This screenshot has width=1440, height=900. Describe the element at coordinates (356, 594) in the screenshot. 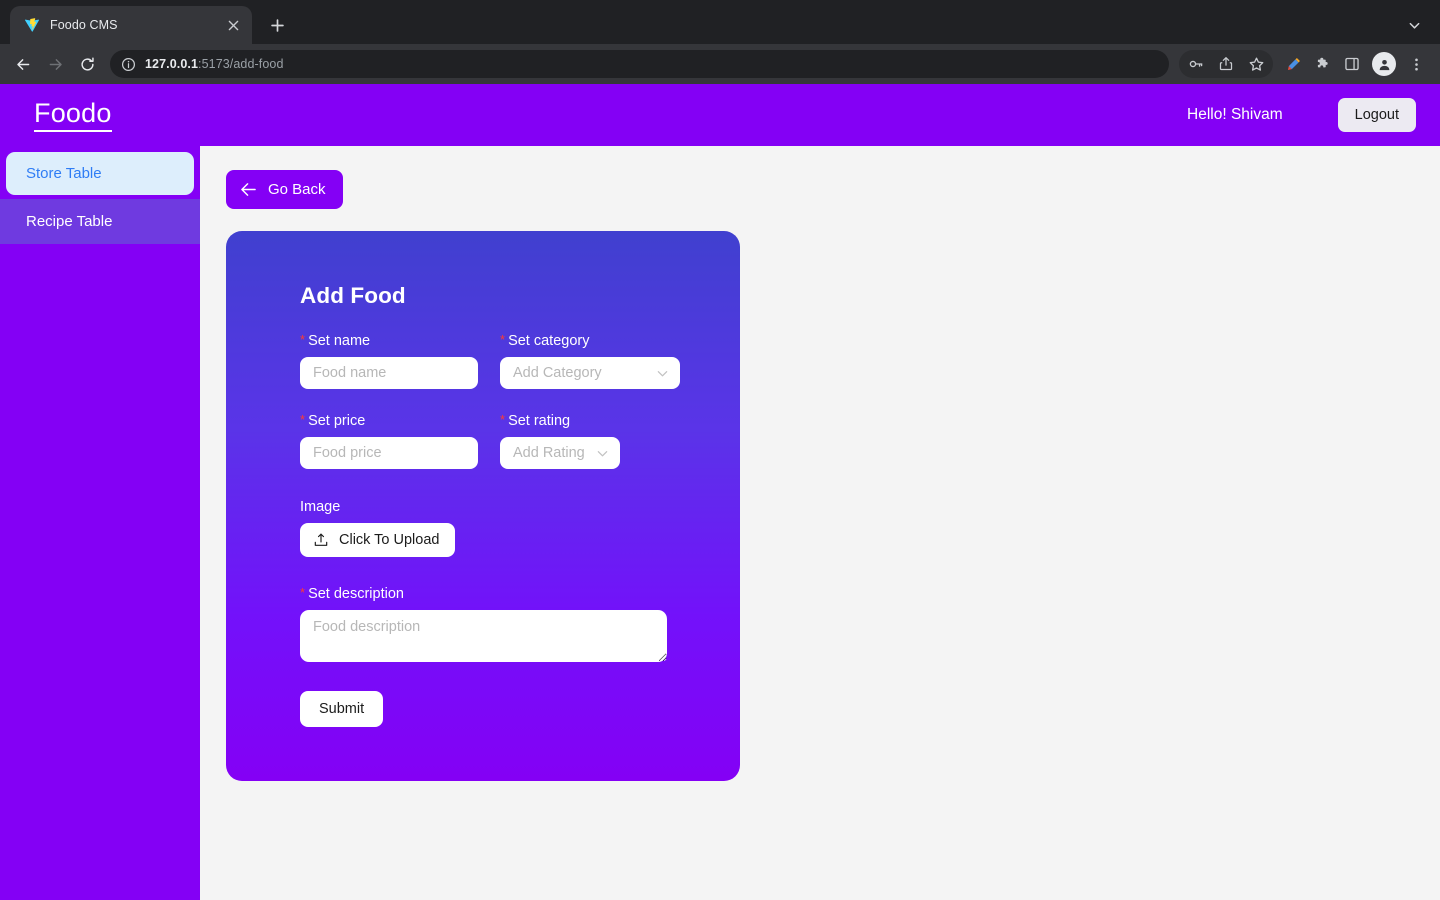

I see `label-text: Set description` at that location.